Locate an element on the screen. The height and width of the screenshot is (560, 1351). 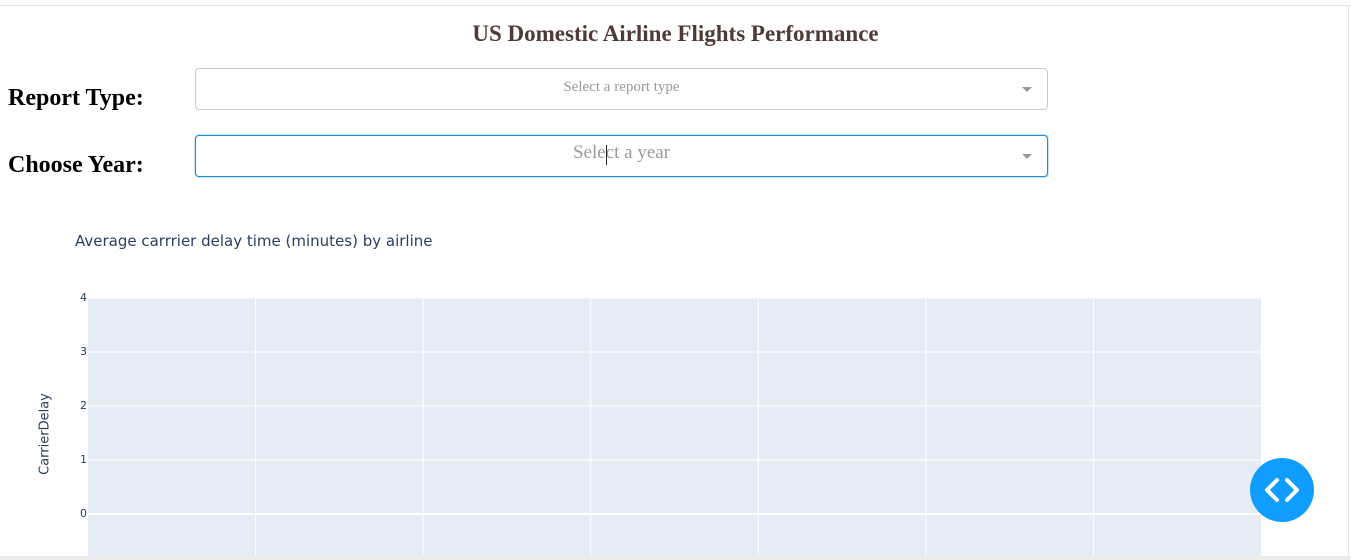
y-tick-label: 1 is located at coordinates (83, 459).